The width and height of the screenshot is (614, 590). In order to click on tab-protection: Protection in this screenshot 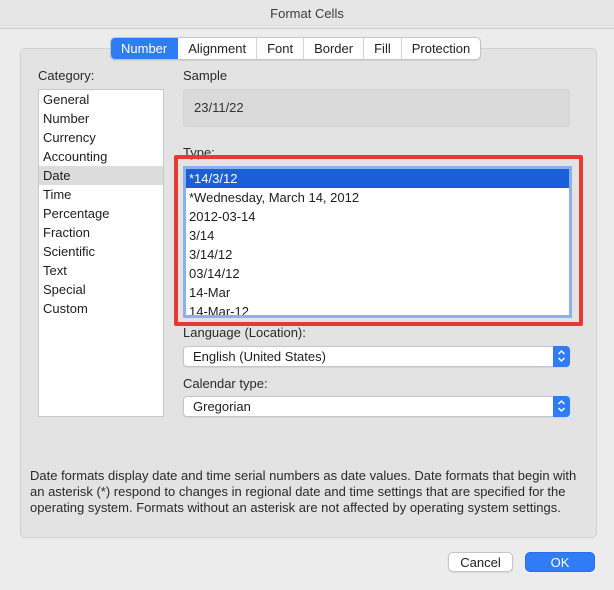, I will do `click(441, 48)`.